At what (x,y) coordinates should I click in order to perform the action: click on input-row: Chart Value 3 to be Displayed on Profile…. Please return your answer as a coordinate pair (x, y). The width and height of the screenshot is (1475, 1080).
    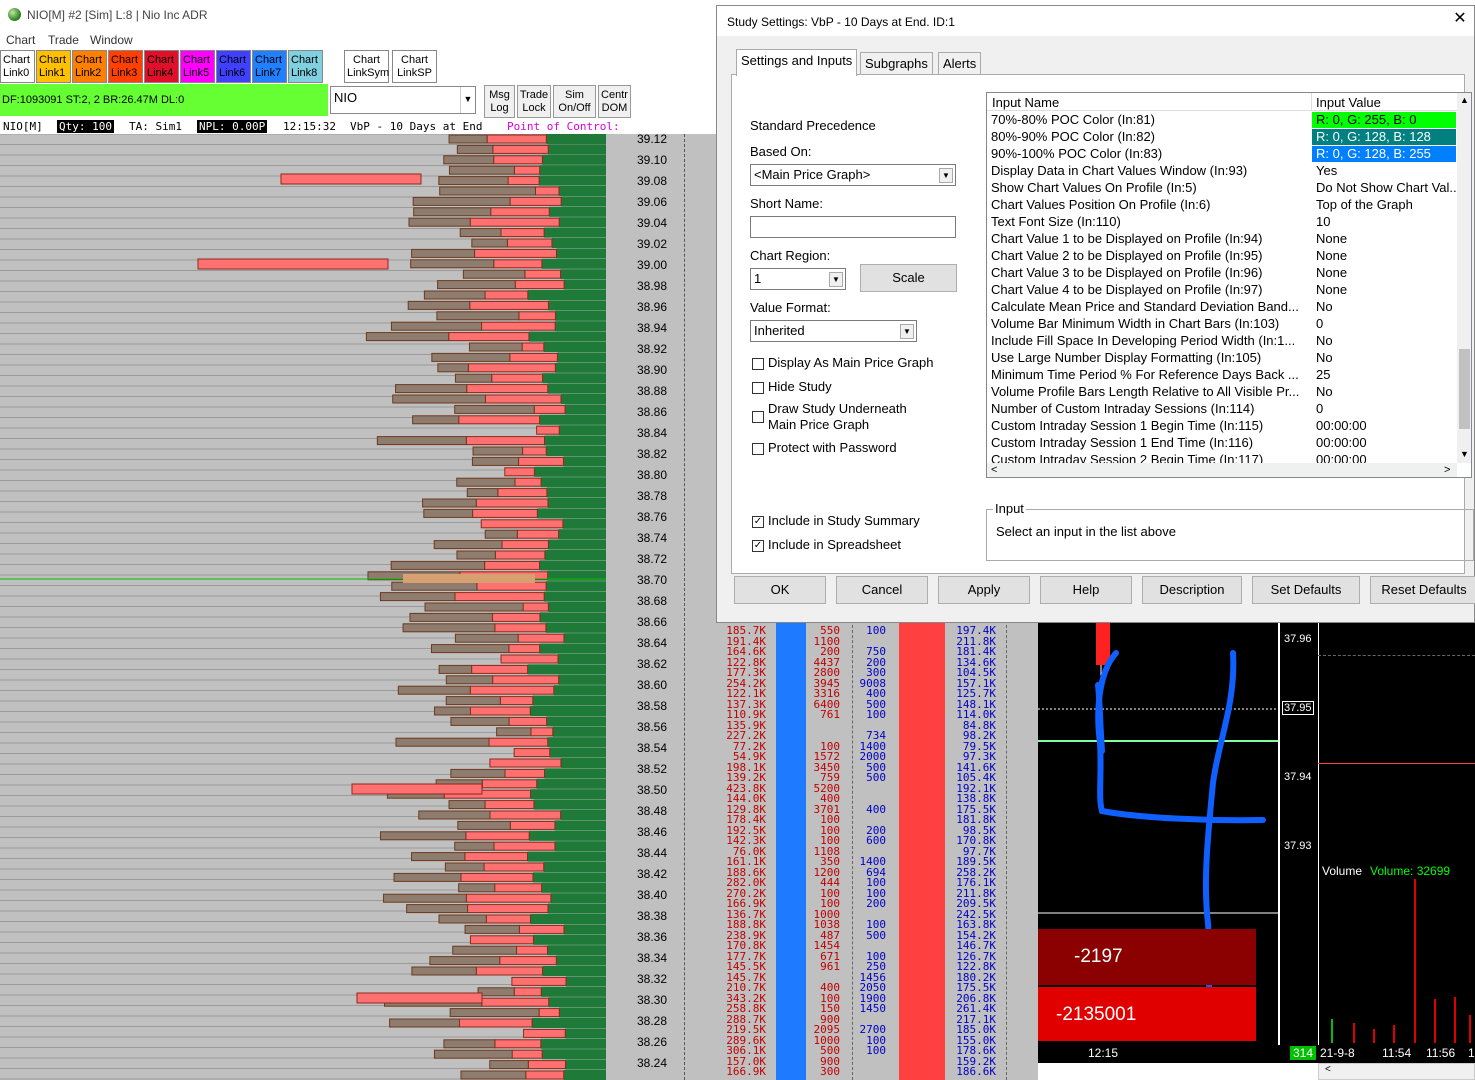
    Looking at the image, I should click on (1222, 273).